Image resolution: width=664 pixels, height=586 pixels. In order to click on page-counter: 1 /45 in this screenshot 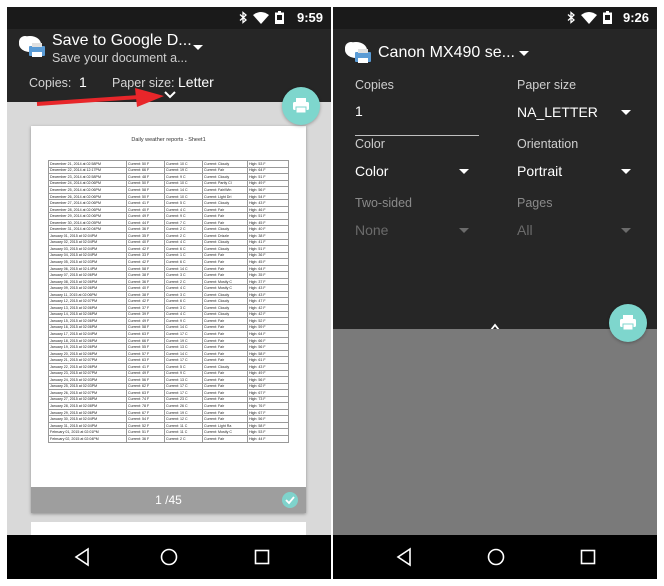, I will do `click(168, 500)`.